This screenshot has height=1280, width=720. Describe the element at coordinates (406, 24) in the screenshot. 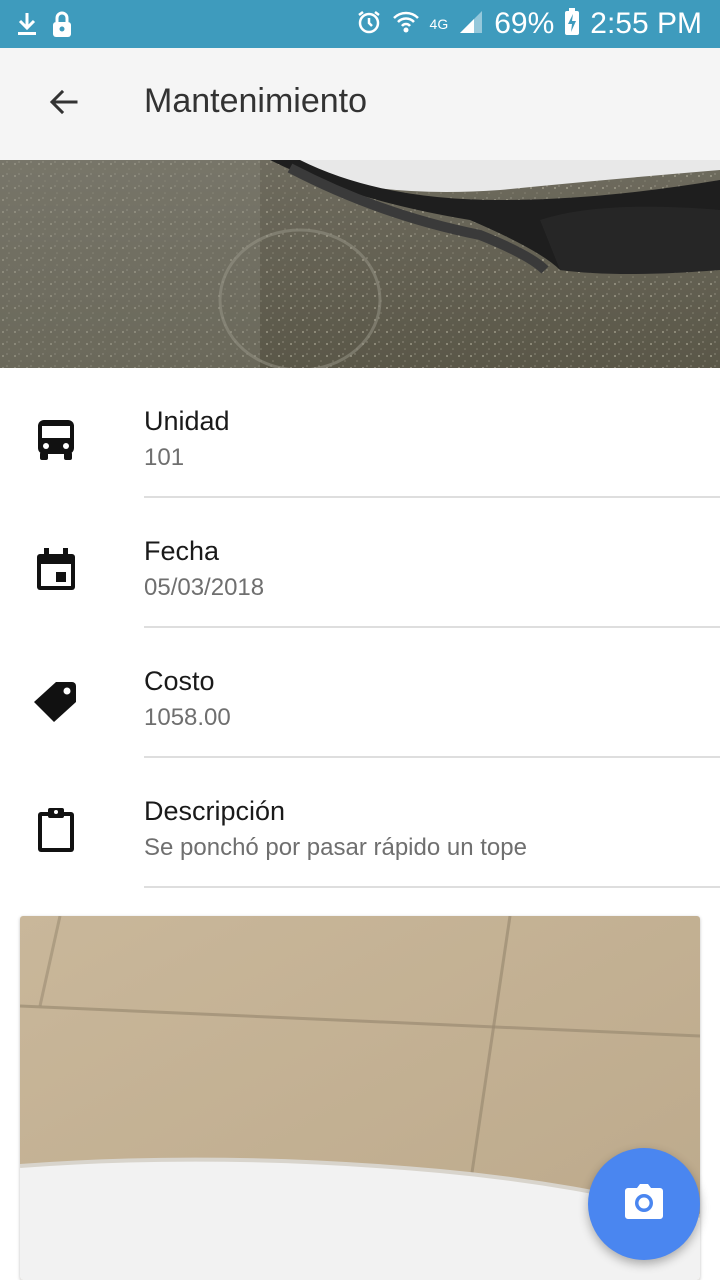

I see `wifi-icon` at that location.